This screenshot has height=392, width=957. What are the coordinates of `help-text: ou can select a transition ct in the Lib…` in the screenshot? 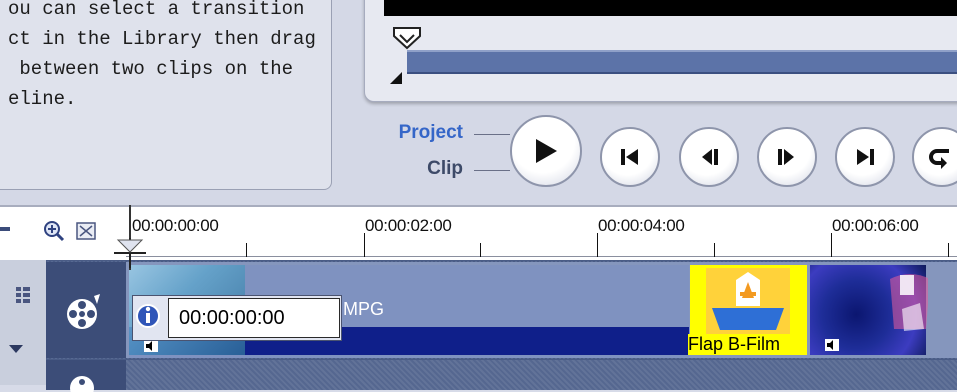 It's located at (162, 55).